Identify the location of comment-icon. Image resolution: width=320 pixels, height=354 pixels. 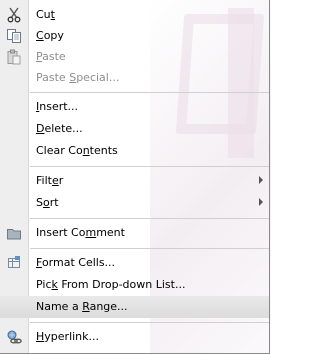
(13, 233).